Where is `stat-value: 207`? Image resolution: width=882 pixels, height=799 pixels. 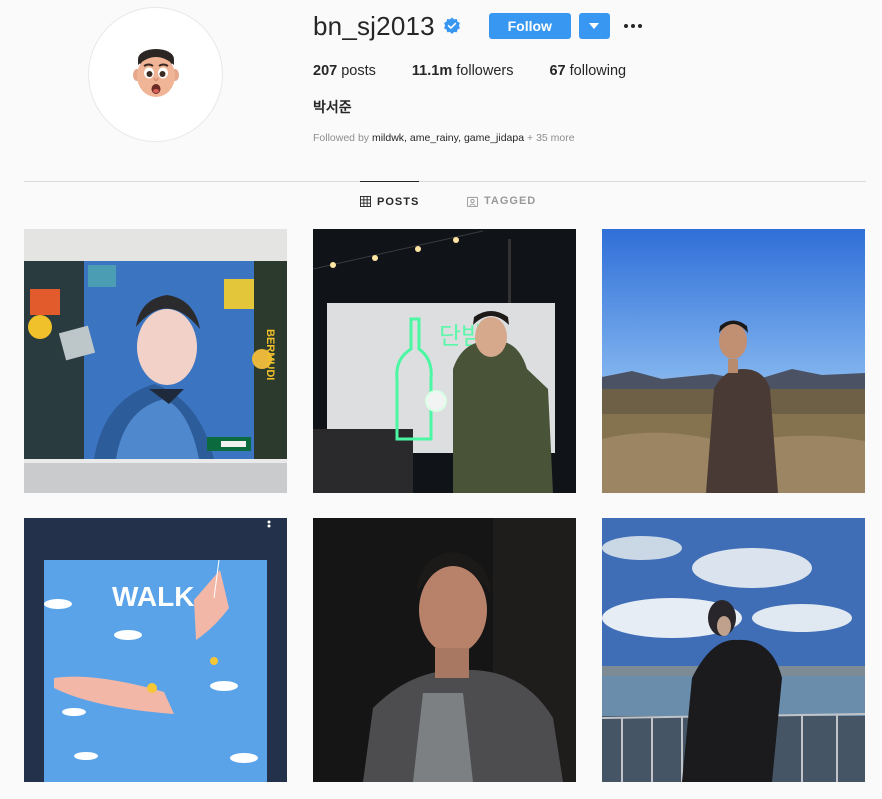
stat-value: 207 is located at coordinates (325, 71).